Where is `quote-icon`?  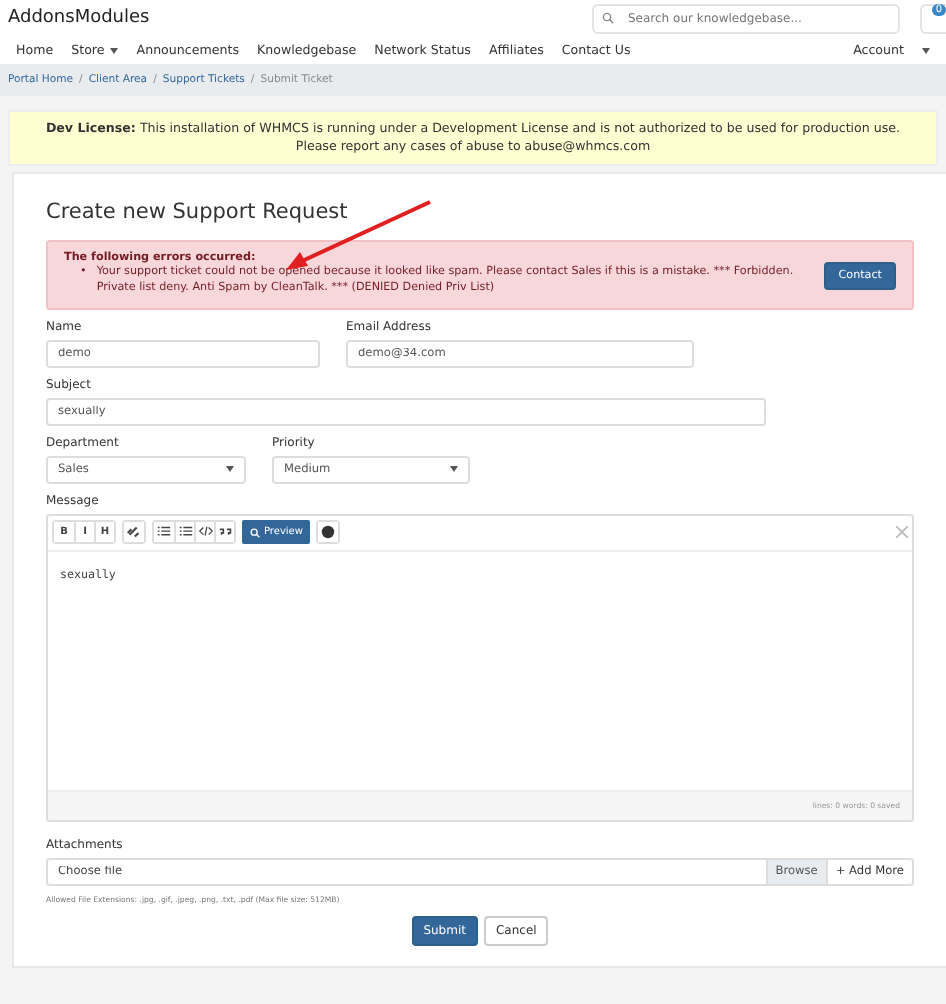 quote-icon is located at coordinates (225, 532).